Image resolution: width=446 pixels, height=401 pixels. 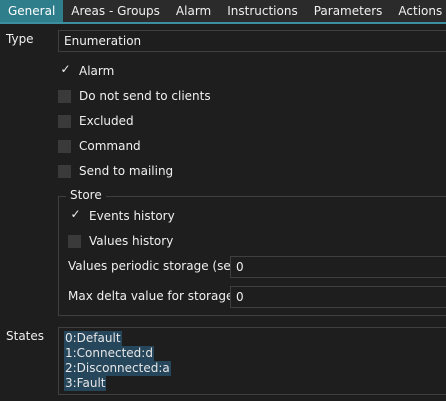 What do you see at coordinates (117, 368) in the screenshot?
I see `state-line: 2:Disconnected:a` at bounding box center [117, 368].